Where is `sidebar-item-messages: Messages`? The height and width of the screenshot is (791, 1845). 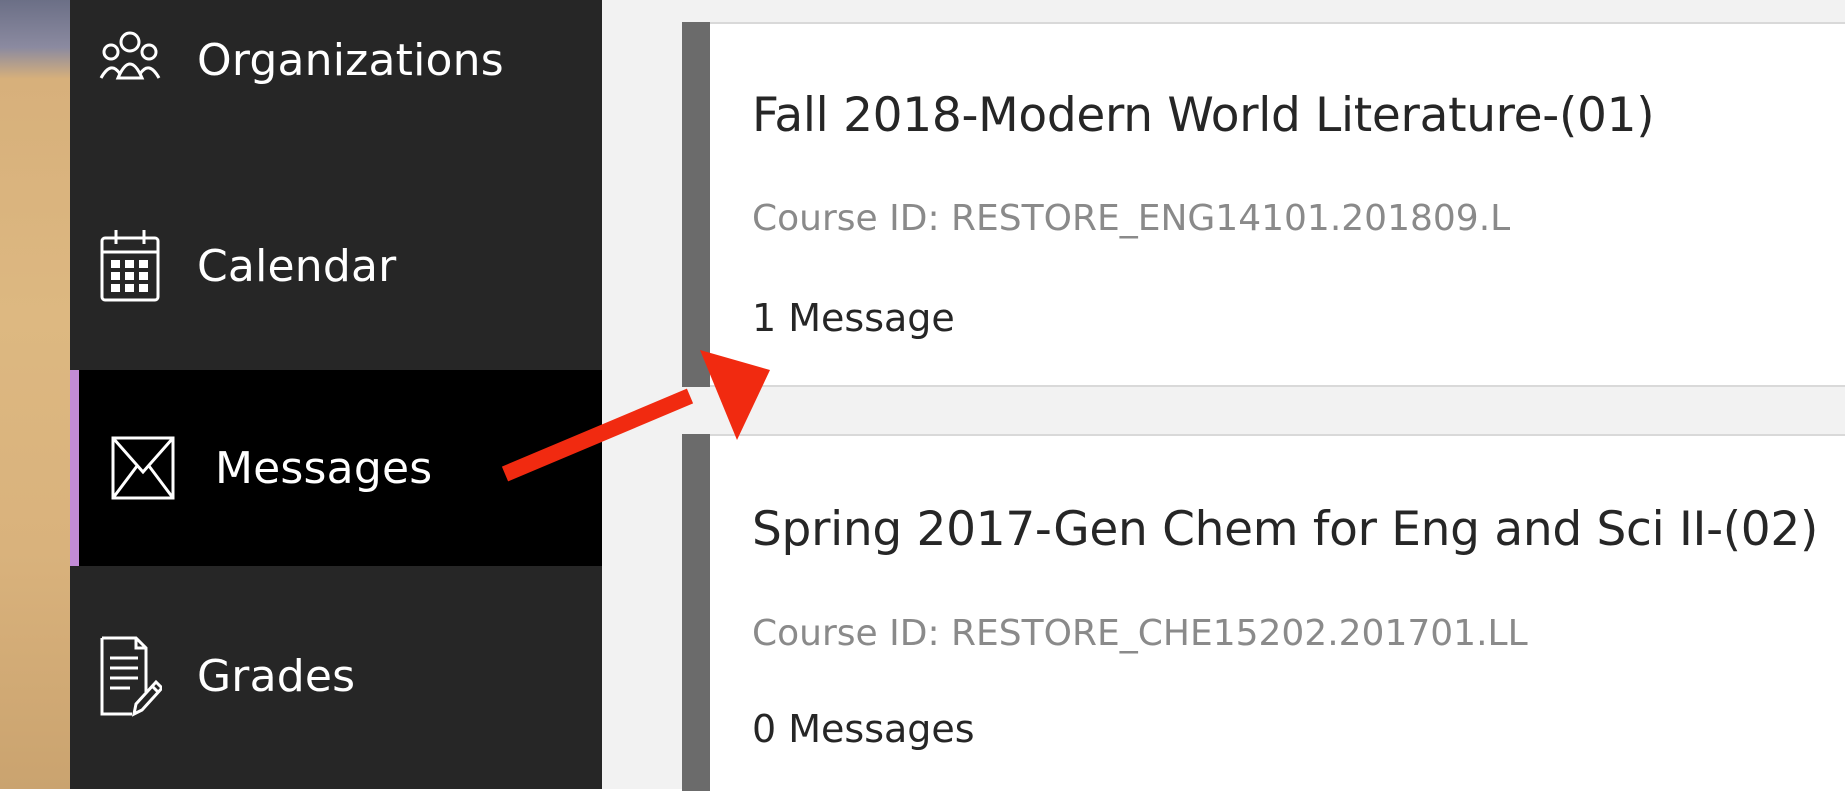 sidebar-item-messages: Messages is located at coordinates (336, 468).